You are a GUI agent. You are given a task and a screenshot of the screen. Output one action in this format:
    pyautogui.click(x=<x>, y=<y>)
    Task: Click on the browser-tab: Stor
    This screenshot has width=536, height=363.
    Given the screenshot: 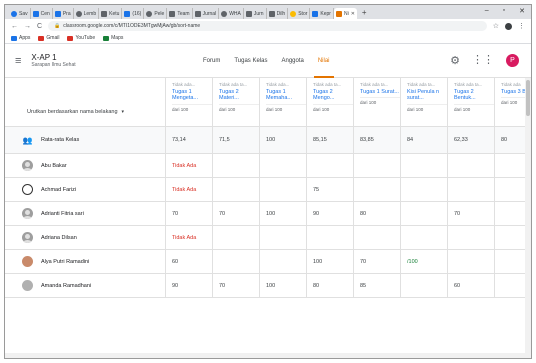 What is the action you would take?
    pyautogui.click(x=299, y=13)
    